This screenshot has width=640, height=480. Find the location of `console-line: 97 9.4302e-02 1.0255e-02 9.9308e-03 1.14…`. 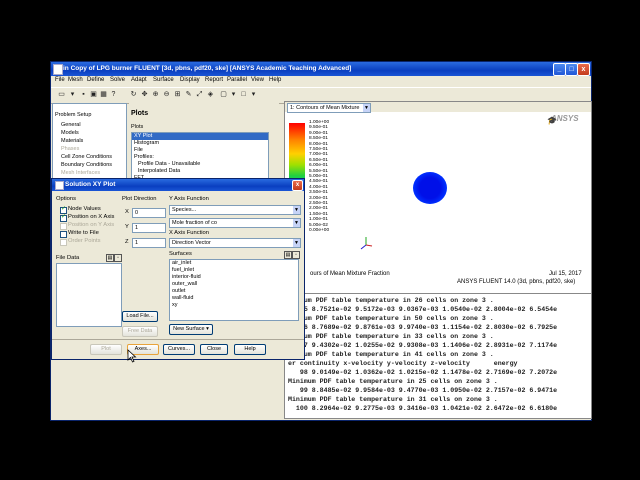

console-line: 97 9.4302e-02 1.0255e-02 9.9308e-03 1.14… is located at coordinates (423, 345).